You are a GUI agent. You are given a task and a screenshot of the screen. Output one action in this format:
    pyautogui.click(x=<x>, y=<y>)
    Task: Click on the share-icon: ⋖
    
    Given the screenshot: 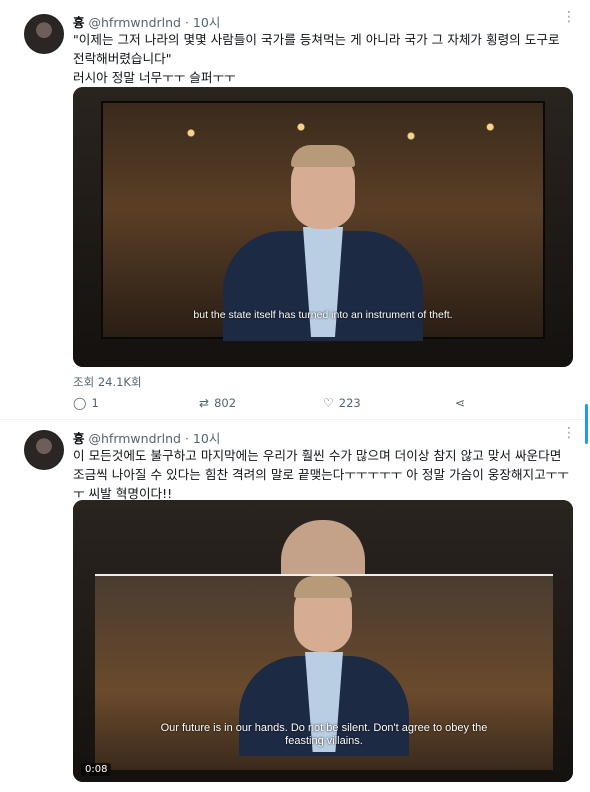 What is the action you would take?
    pyautogui.click(x=460, y=403)
    